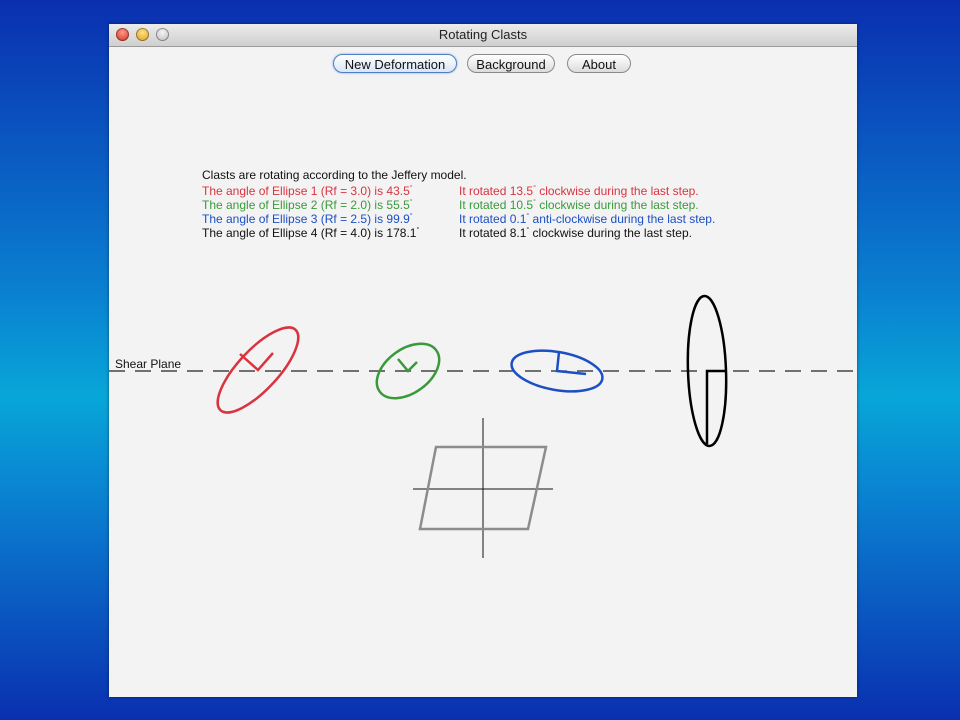 The height and width of the screenshot is (720, 960). I want to click on shear-plane-label: Shear Plane, so click(148, 364).